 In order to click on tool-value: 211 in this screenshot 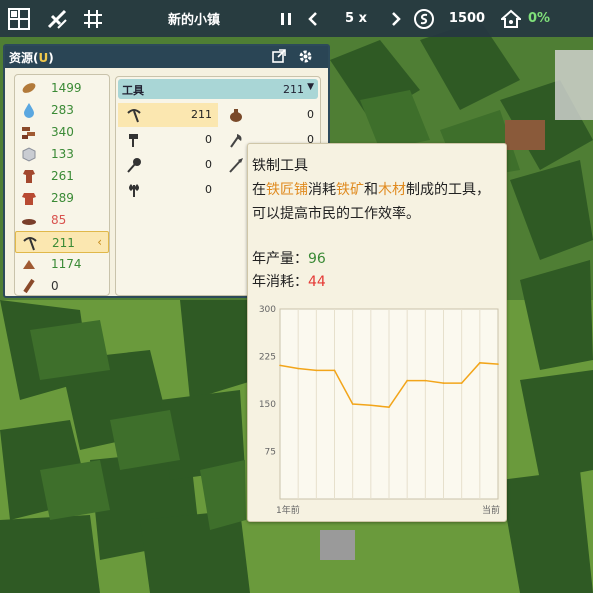, I will do `click(201, 114)`.